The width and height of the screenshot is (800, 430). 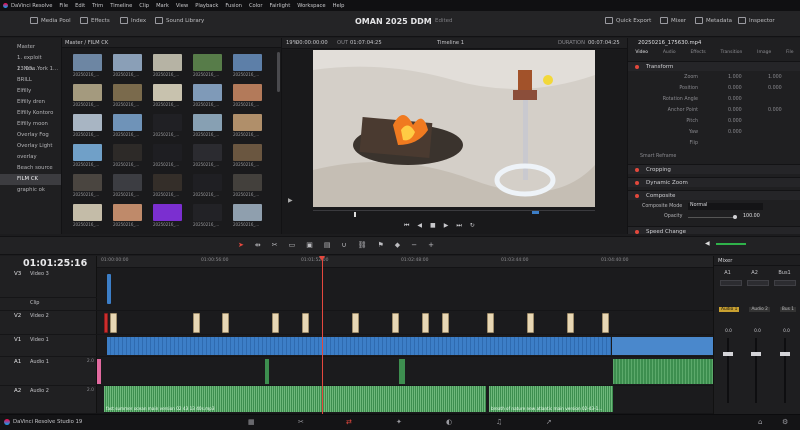 I want to click on fairlight-page-icon: ♫, so click(x=499, y=422).